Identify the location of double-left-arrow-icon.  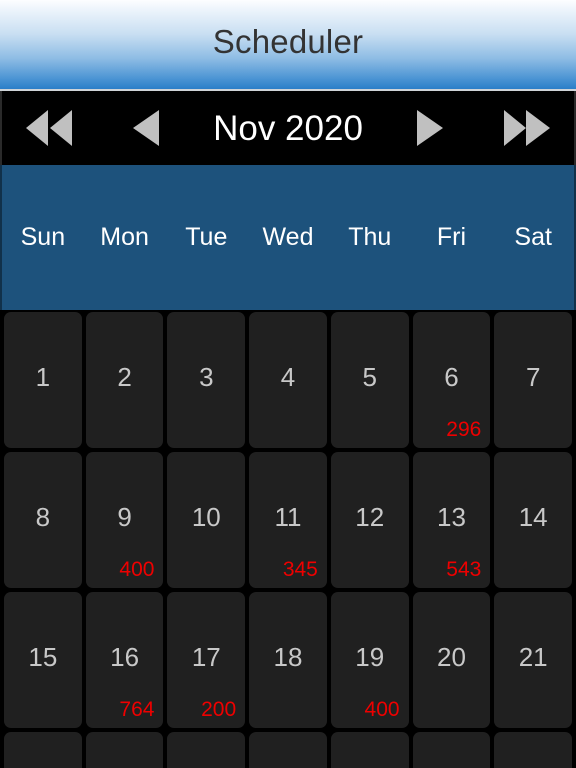
(50, 128).